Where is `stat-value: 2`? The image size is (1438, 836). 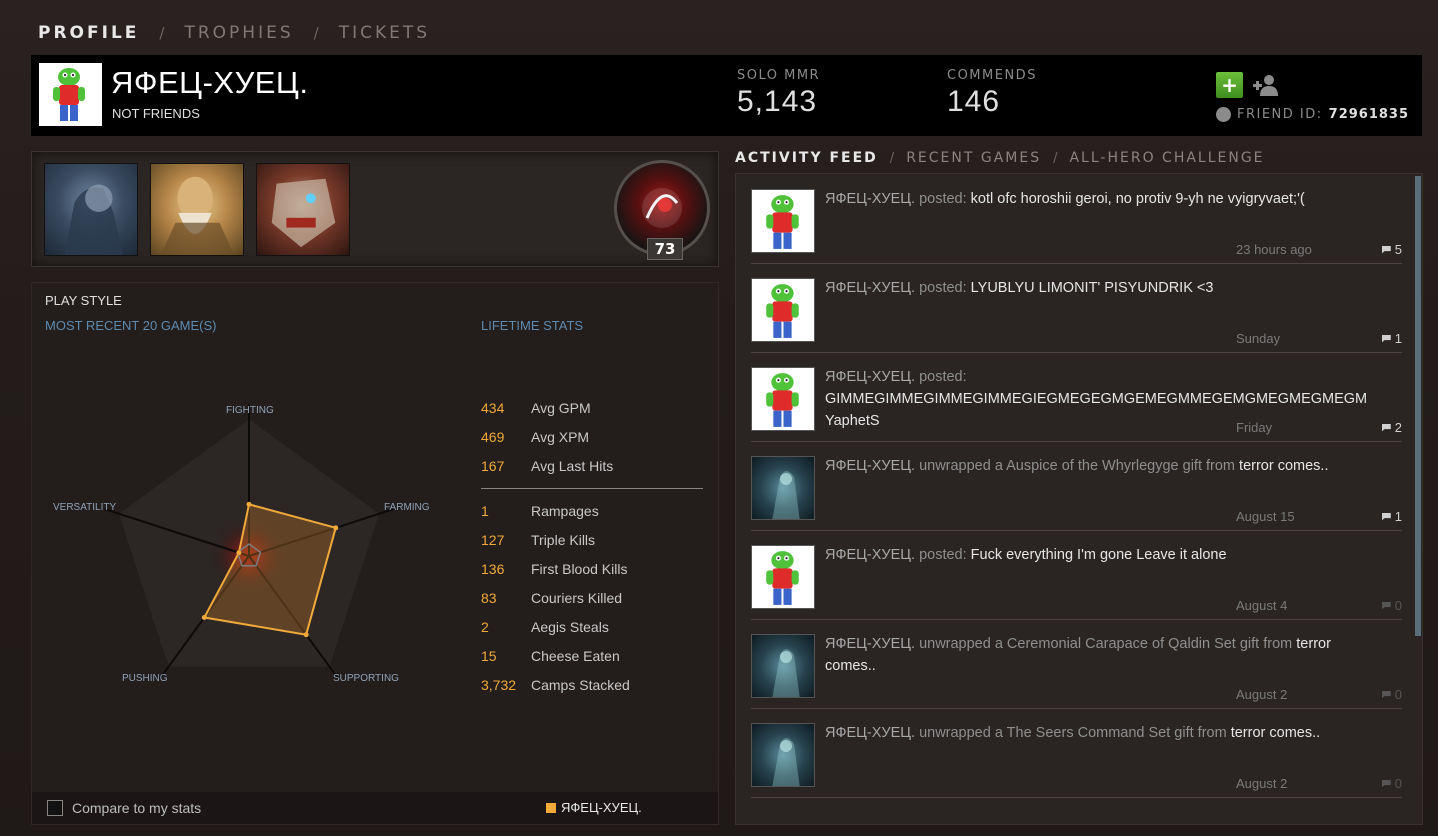 stat-value: 2 is located at coordinates (485, 626).